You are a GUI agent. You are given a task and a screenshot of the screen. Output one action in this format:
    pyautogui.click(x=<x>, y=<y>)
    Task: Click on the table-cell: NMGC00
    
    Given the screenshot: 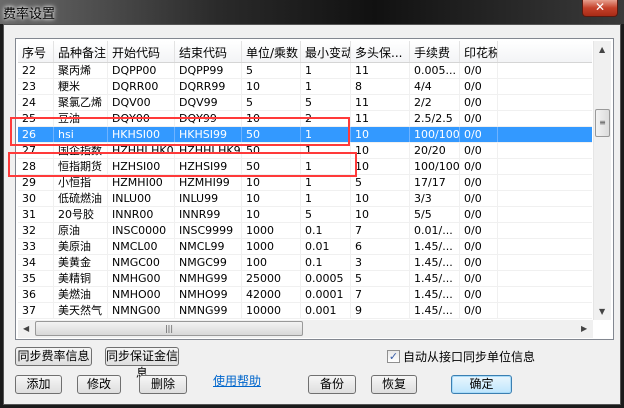 What is the action you would take?
    pyautogui.click(x=141, y=262)
    